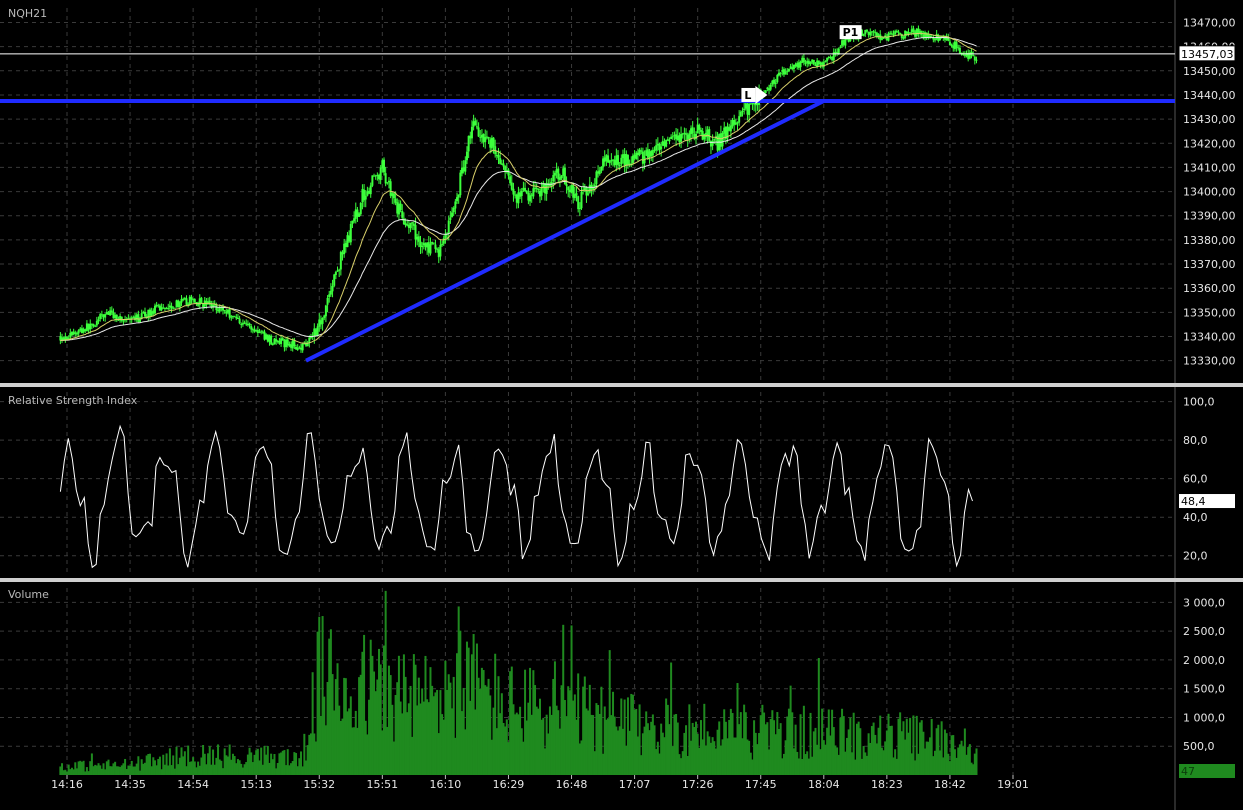 This screenshot has height=810, width=1243. Describe the element at coordinates (850, 32) in the screenshot. I see `marker-p1: P1` at that location.